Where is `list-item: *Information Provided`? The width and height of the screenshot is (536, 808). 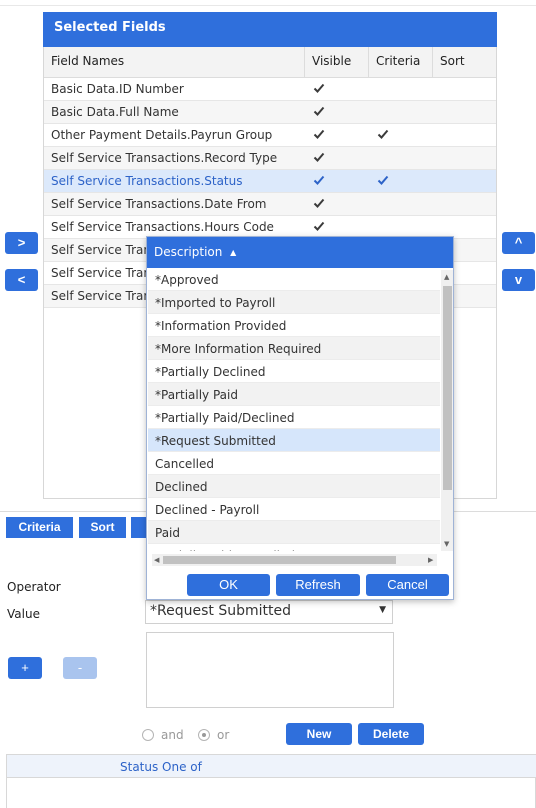 list-item: *Information Provided is located at coordinates (294, 325).